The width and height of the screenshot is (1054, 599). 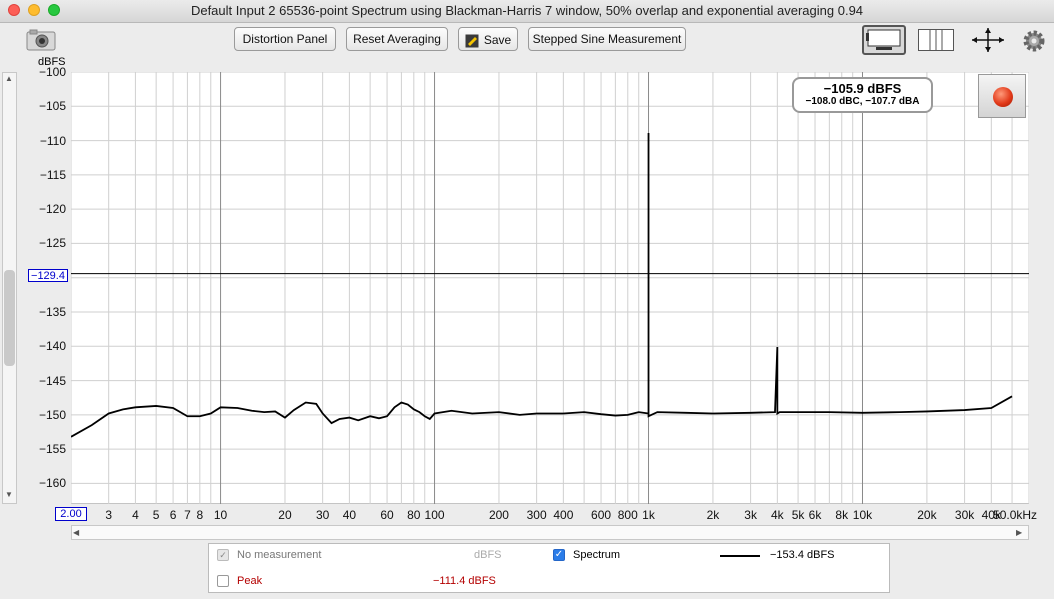 I want to click on readout-sub: −108.0 dBC, −107.7 dBA, so click(x=862, y=101).